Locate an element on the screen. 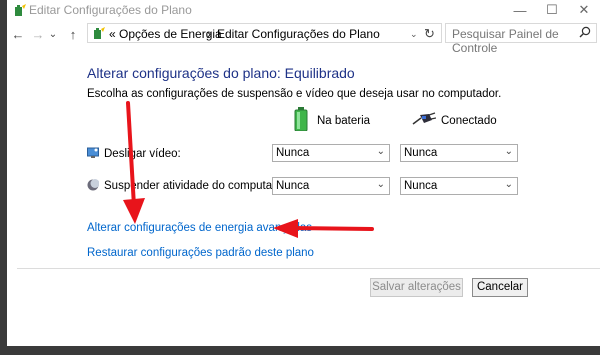 Image resolution: width=600 pixels, height=355 pixels. select-sleep-plugged: Nunca ⌄ is located at coordinates (459, 186).